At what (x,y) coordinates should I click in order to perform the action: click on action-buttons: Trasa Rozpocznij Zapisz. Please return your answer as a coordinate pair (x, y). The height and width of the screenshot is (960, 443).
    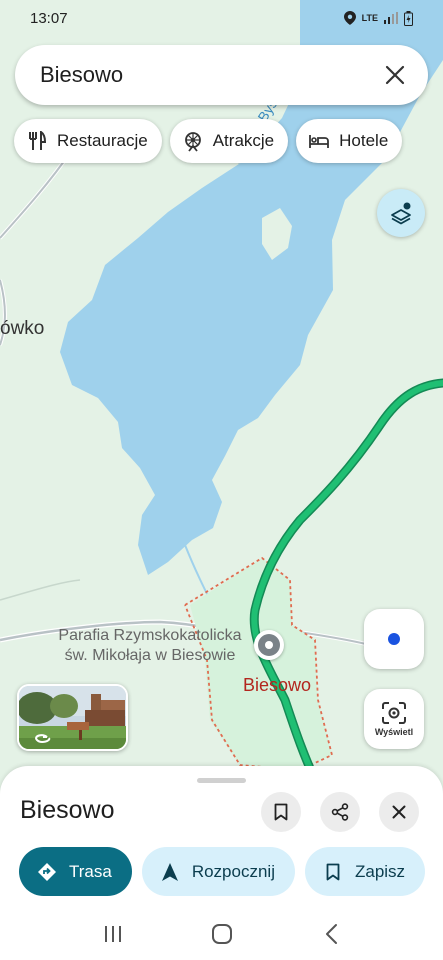
    Looking at the image, I should click on (222, 871).